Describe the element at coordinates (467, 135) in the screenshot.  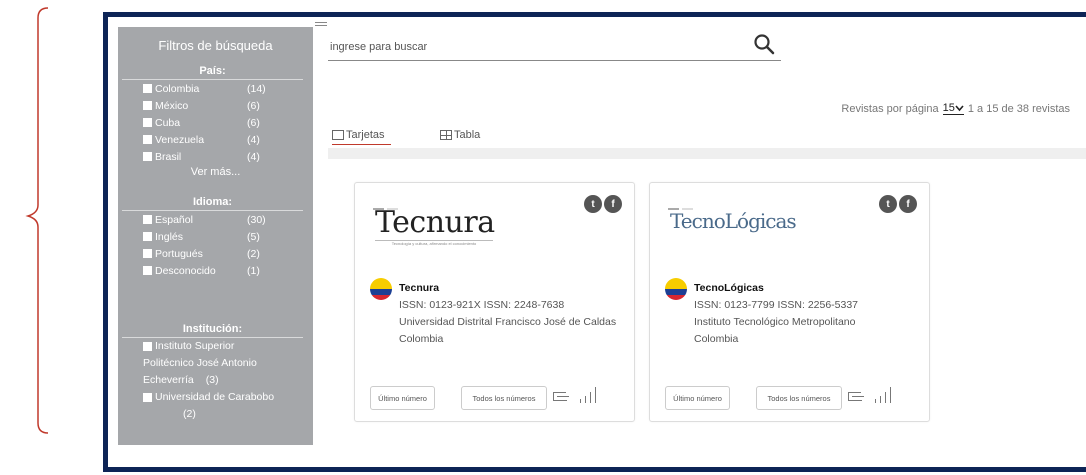
I see `tab-label: Tabla` at that location.